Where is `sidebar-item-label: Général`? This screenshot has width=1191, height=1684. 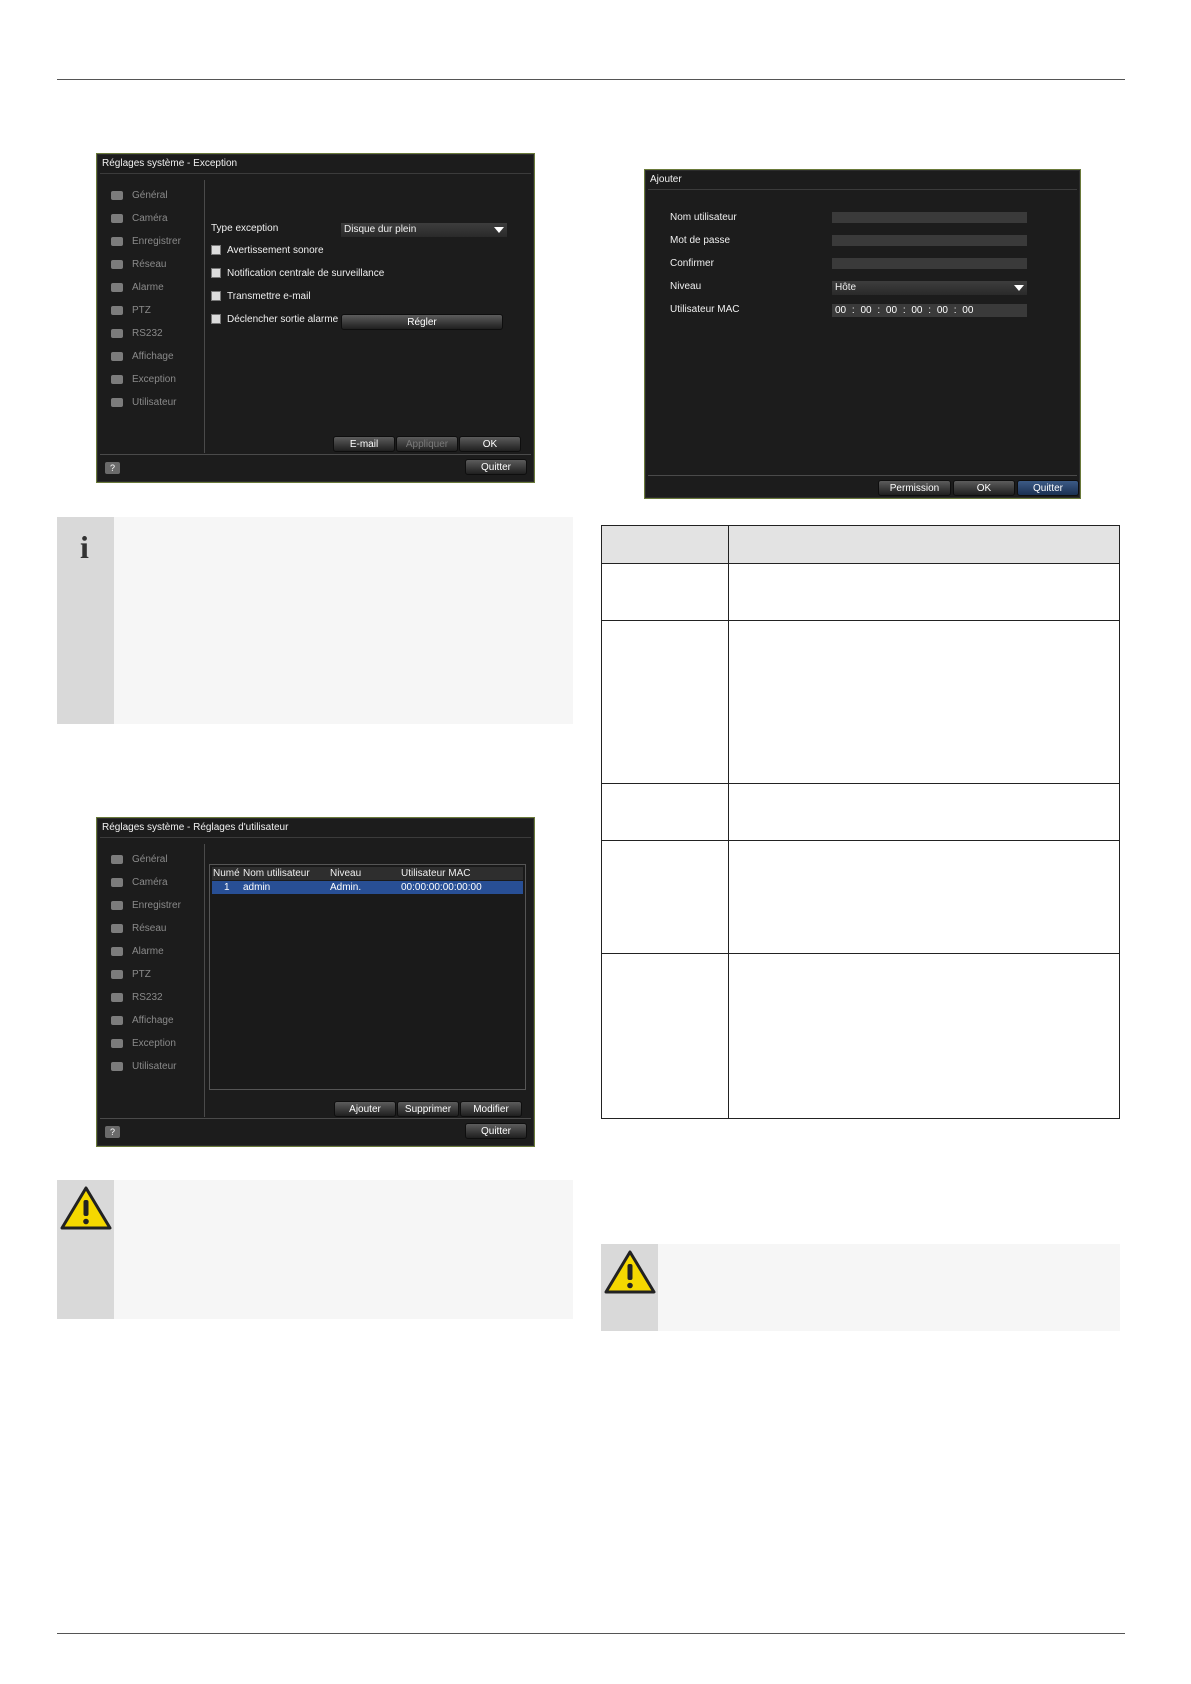
sidebar-item-label: Général is located at coordinates (150, 859).